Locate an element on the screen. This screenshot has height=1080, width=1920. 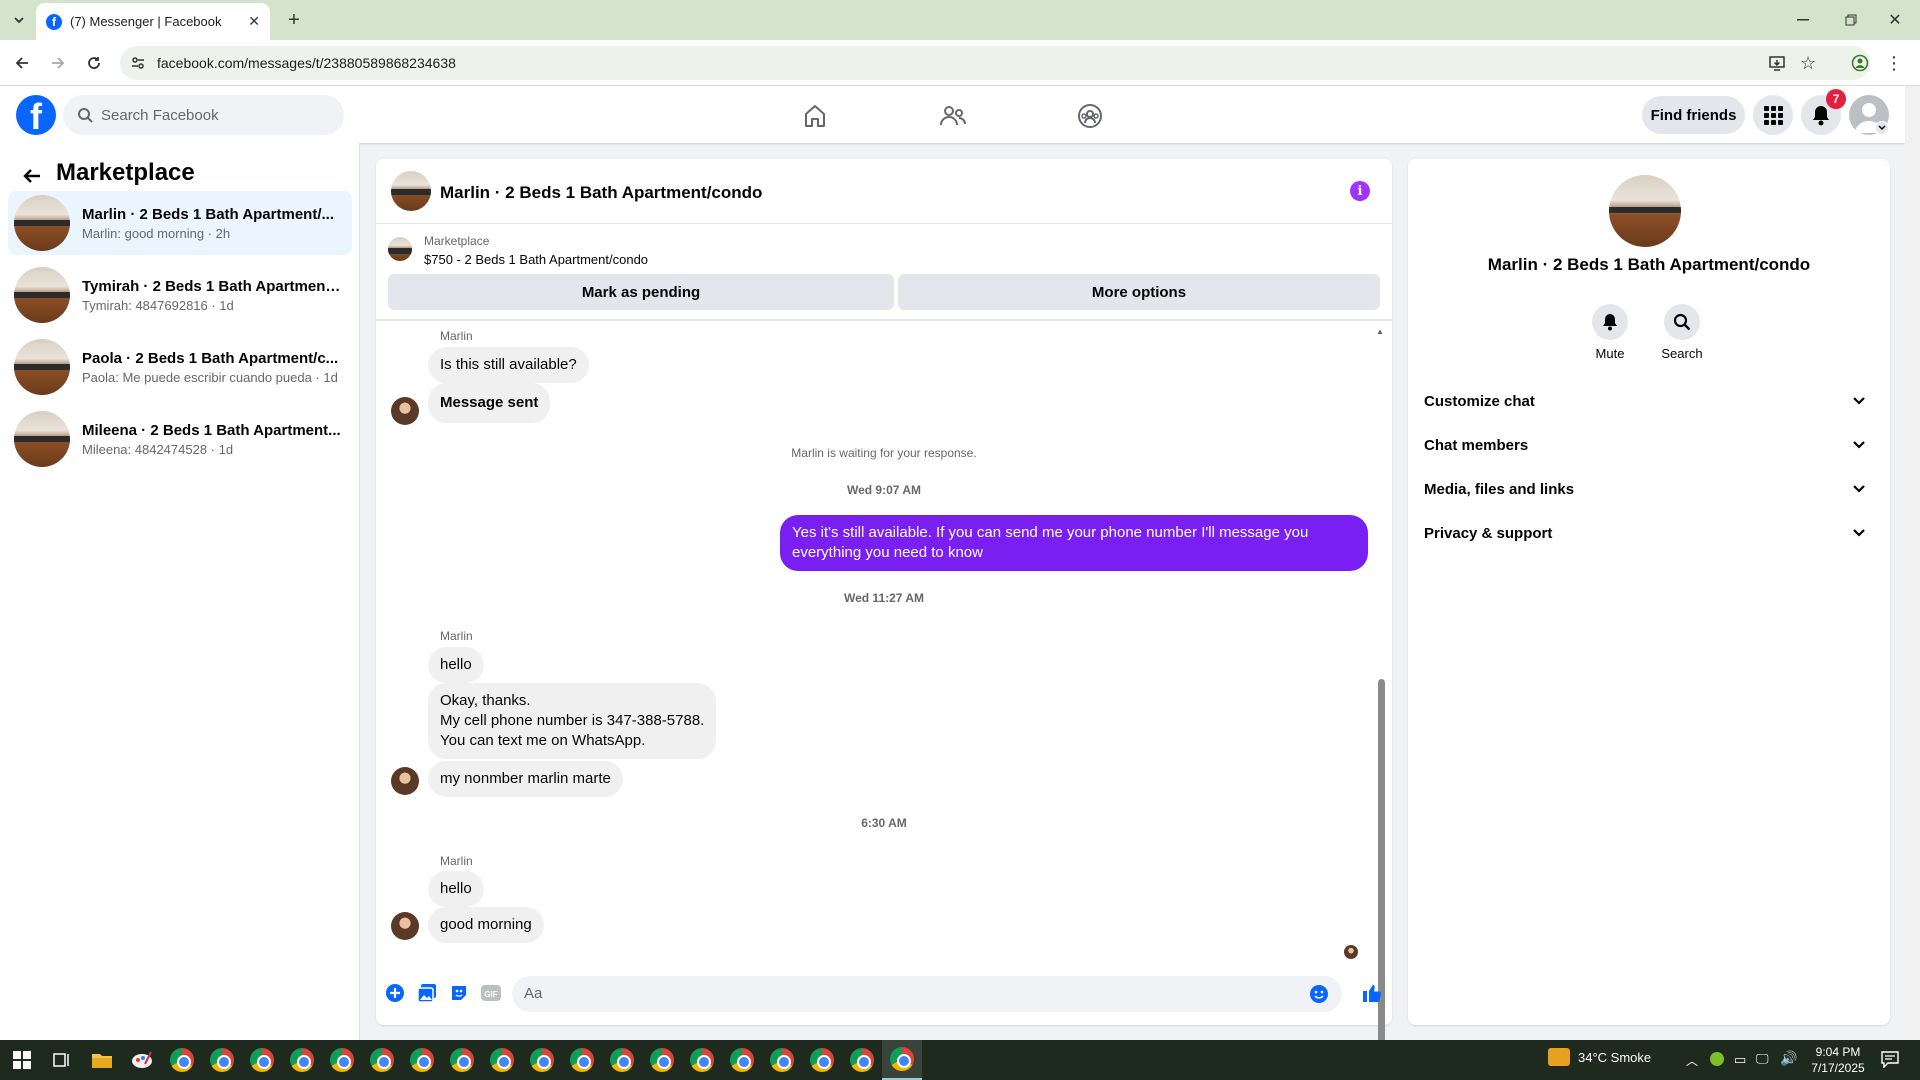
chat-scrollbar: ▲ ▼ is located at coordinates (1381, 703).